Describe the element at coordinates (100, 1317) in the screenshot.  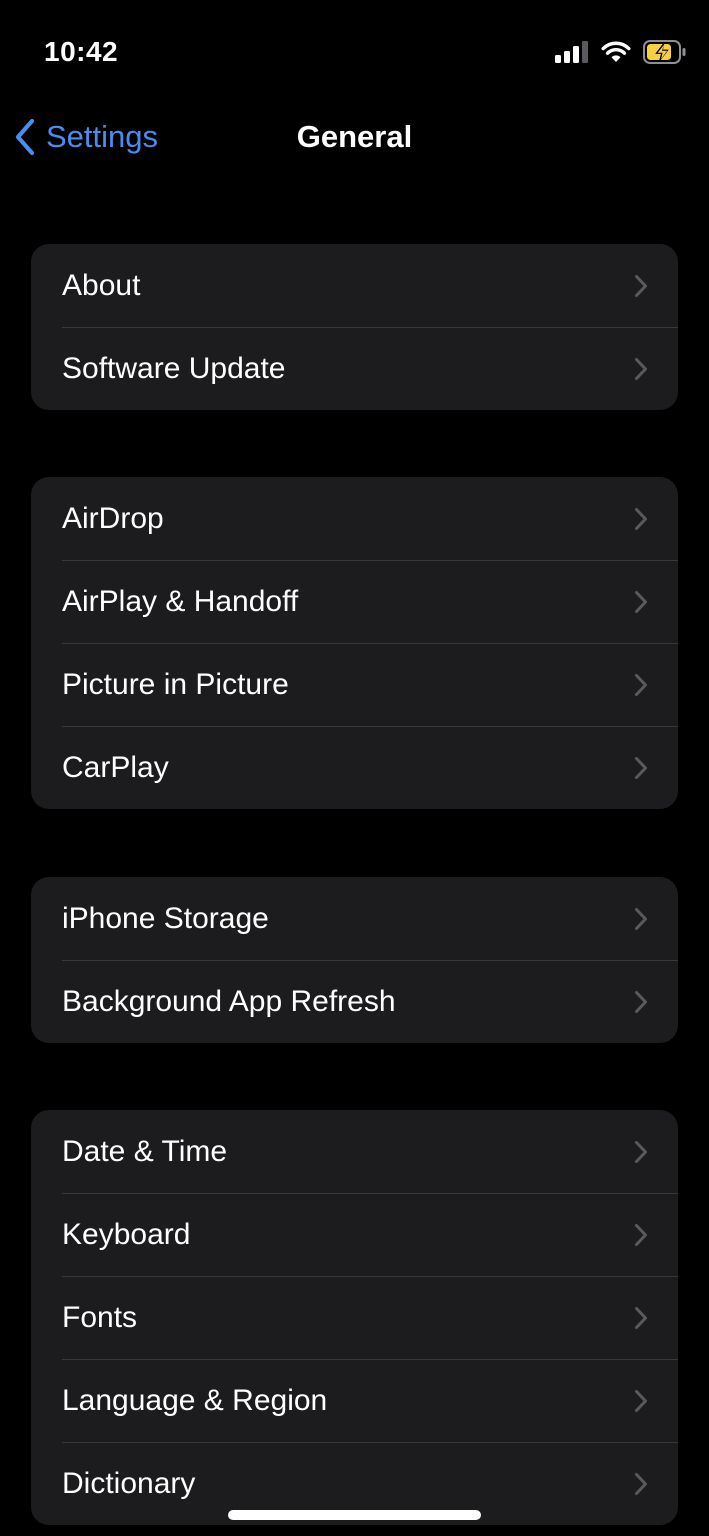
I see `row-label: Fonts` at that location.